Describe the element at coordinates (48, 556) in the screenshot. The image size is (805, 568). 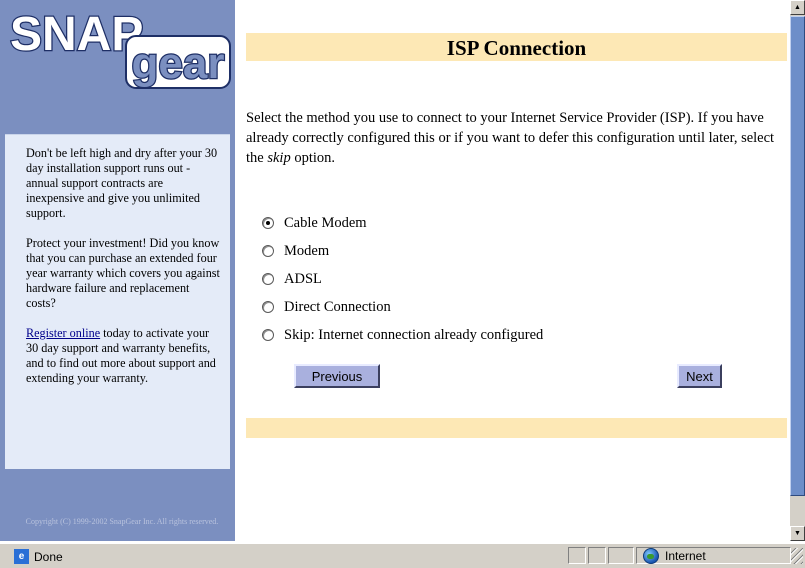
I see `status-text: Done` at that location.